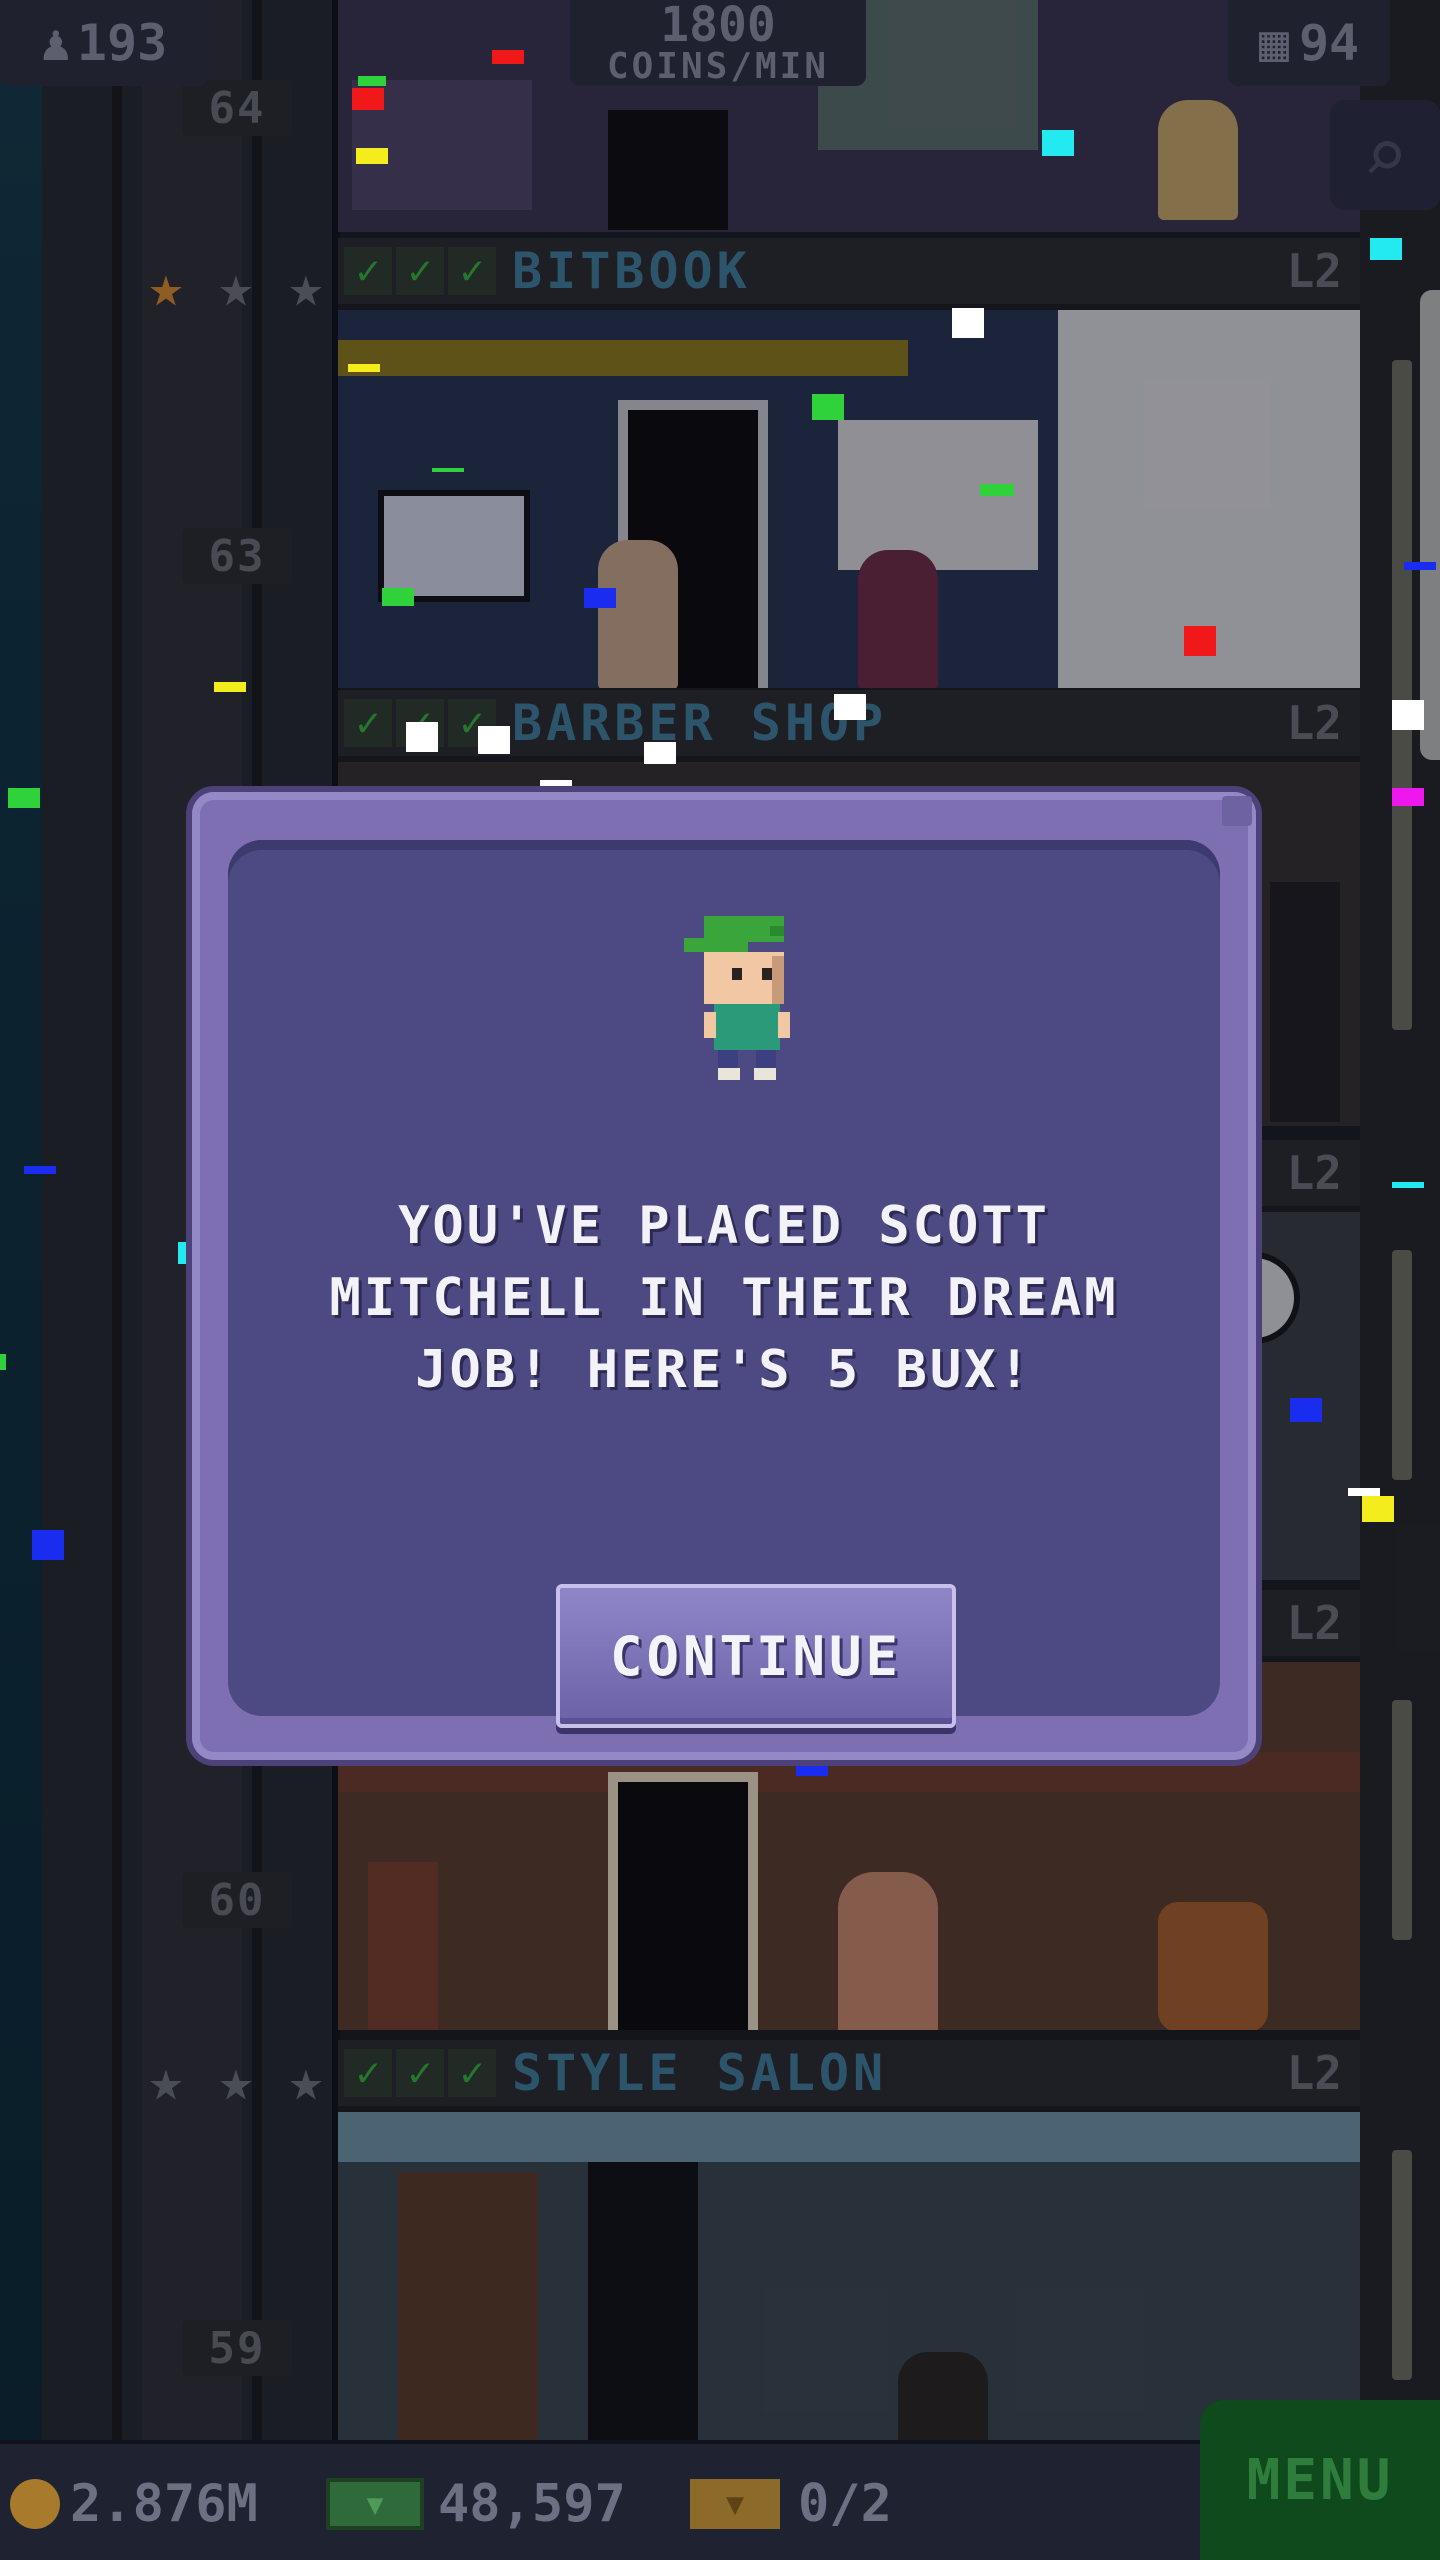 The width and height of the screenshot is (1440, 2560). I want to click on bux-counter: ▼ 48,597, so click(476, 2502).